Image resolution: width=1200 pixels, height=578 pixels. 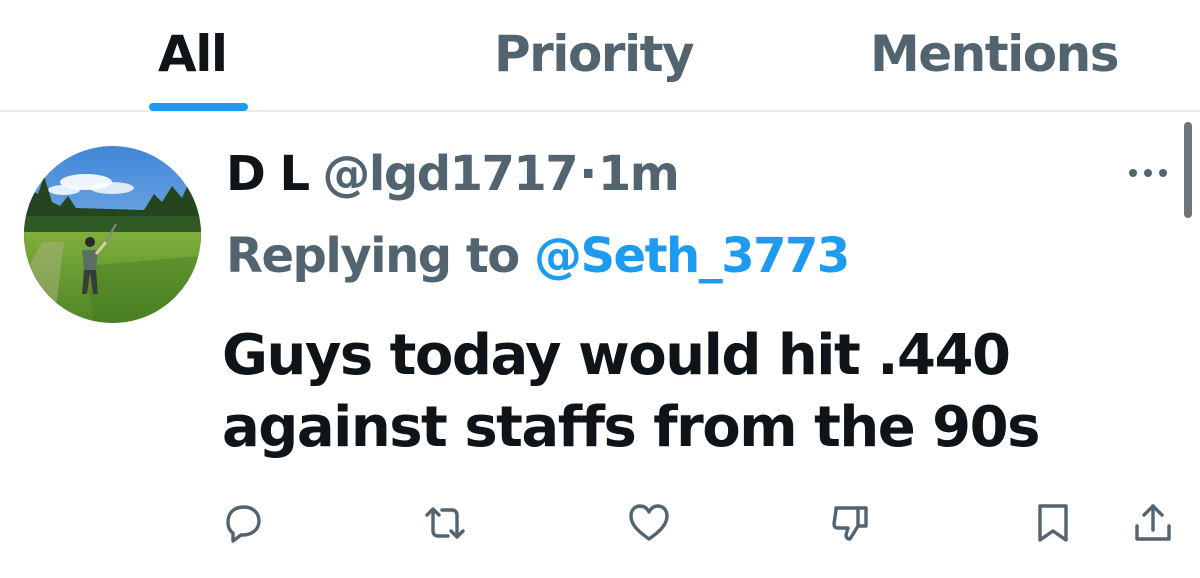 What do you see at coordinates (1188, 170) in the screenshot?
I see `scrollbar` at bounding box center [1188, 170].